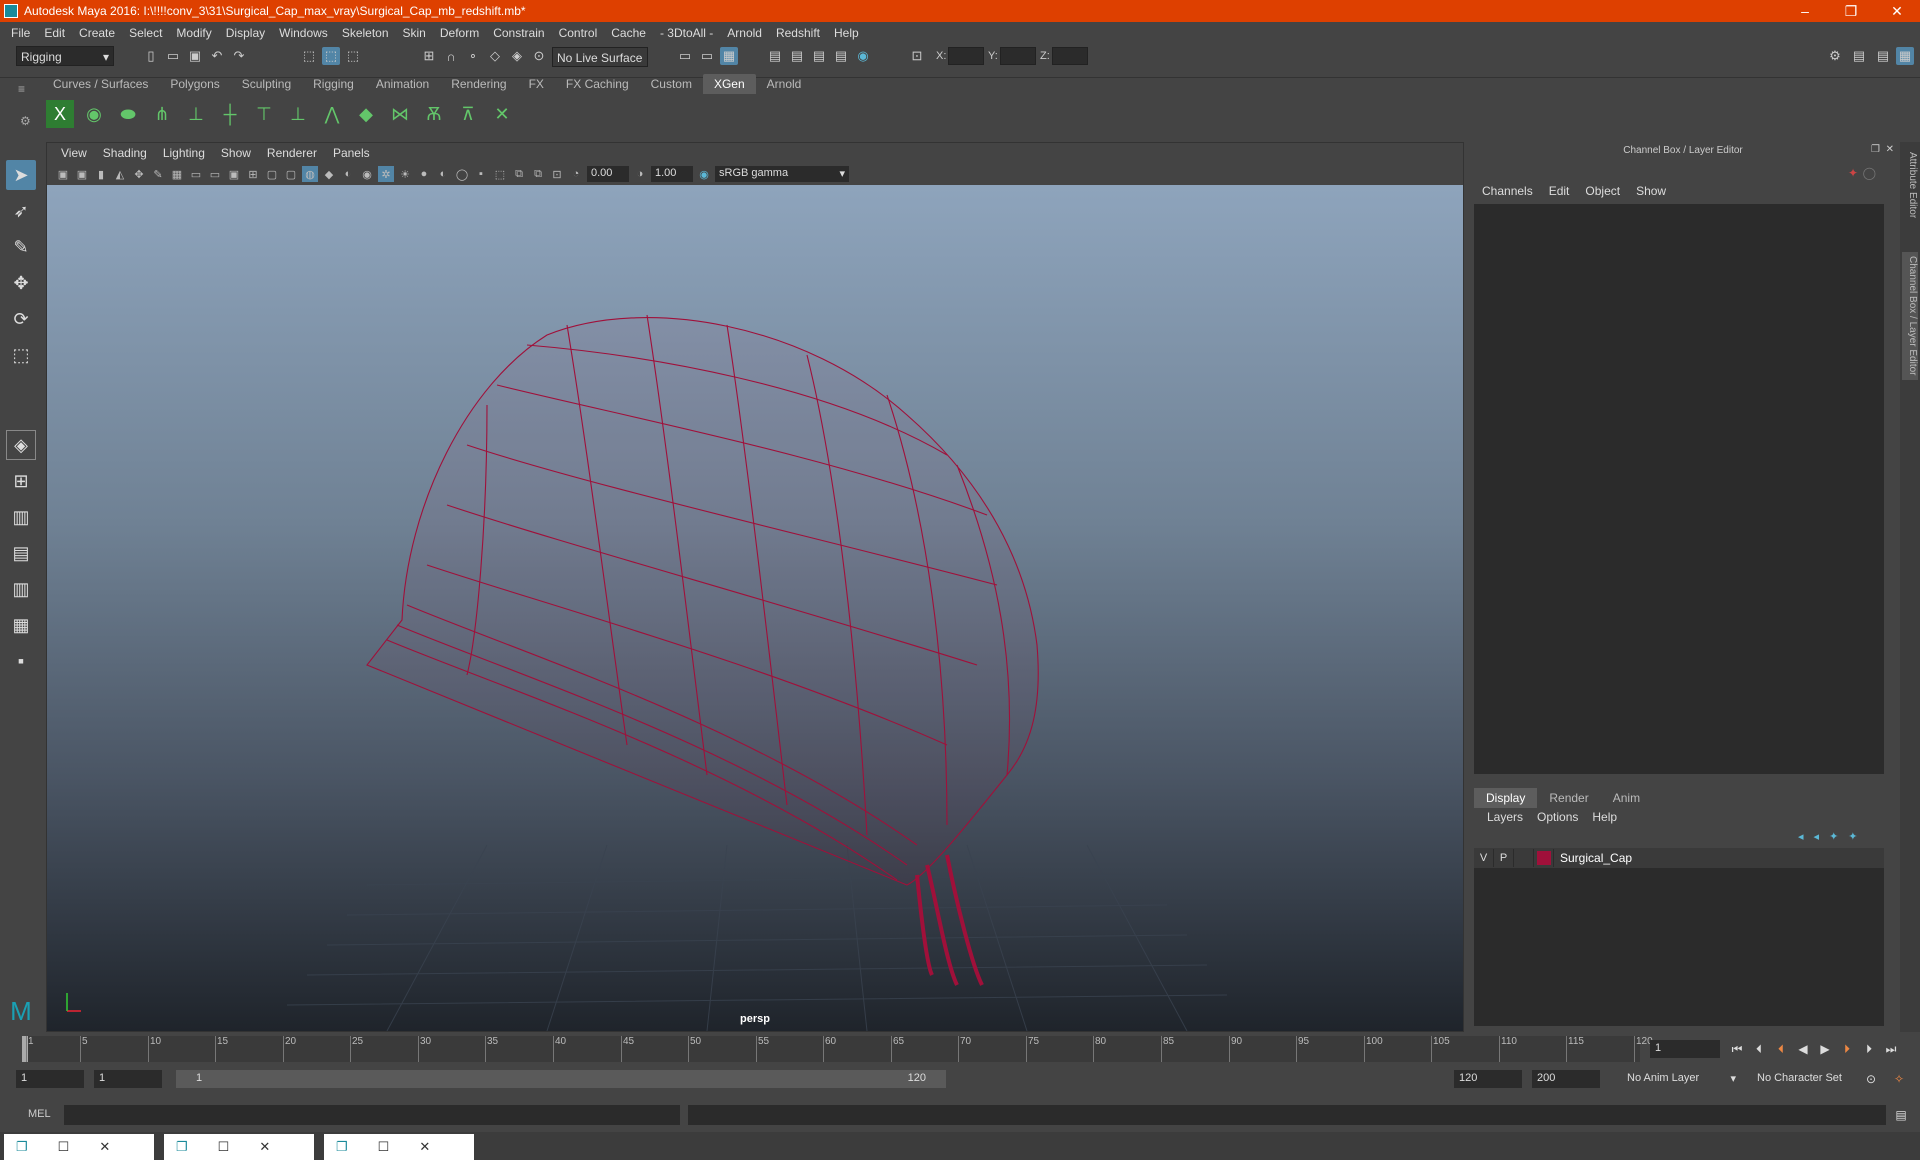 The image size is (1920, 1160). What do you see at coordinates (784, 84) in the screenshot?
I see `tab-arnold: Arnold` at bounding box center [784, 84].